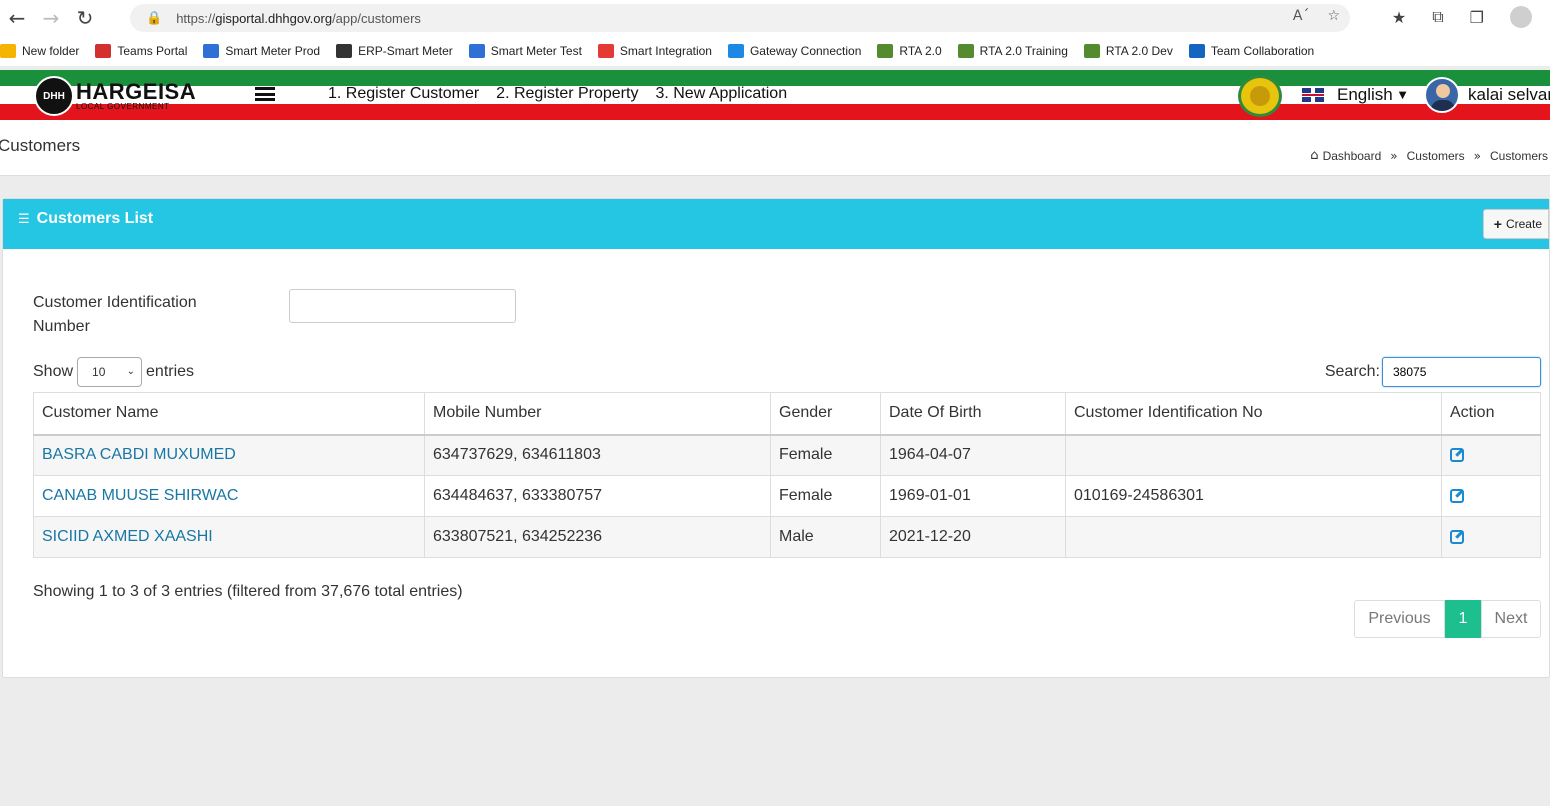 Image resolution: width=1550 pixels, height=806 pixels. What do you see at coordinates (825, 496) in the screenshot?
I see `cell-gender: Female` at bounding box center [825, 496].